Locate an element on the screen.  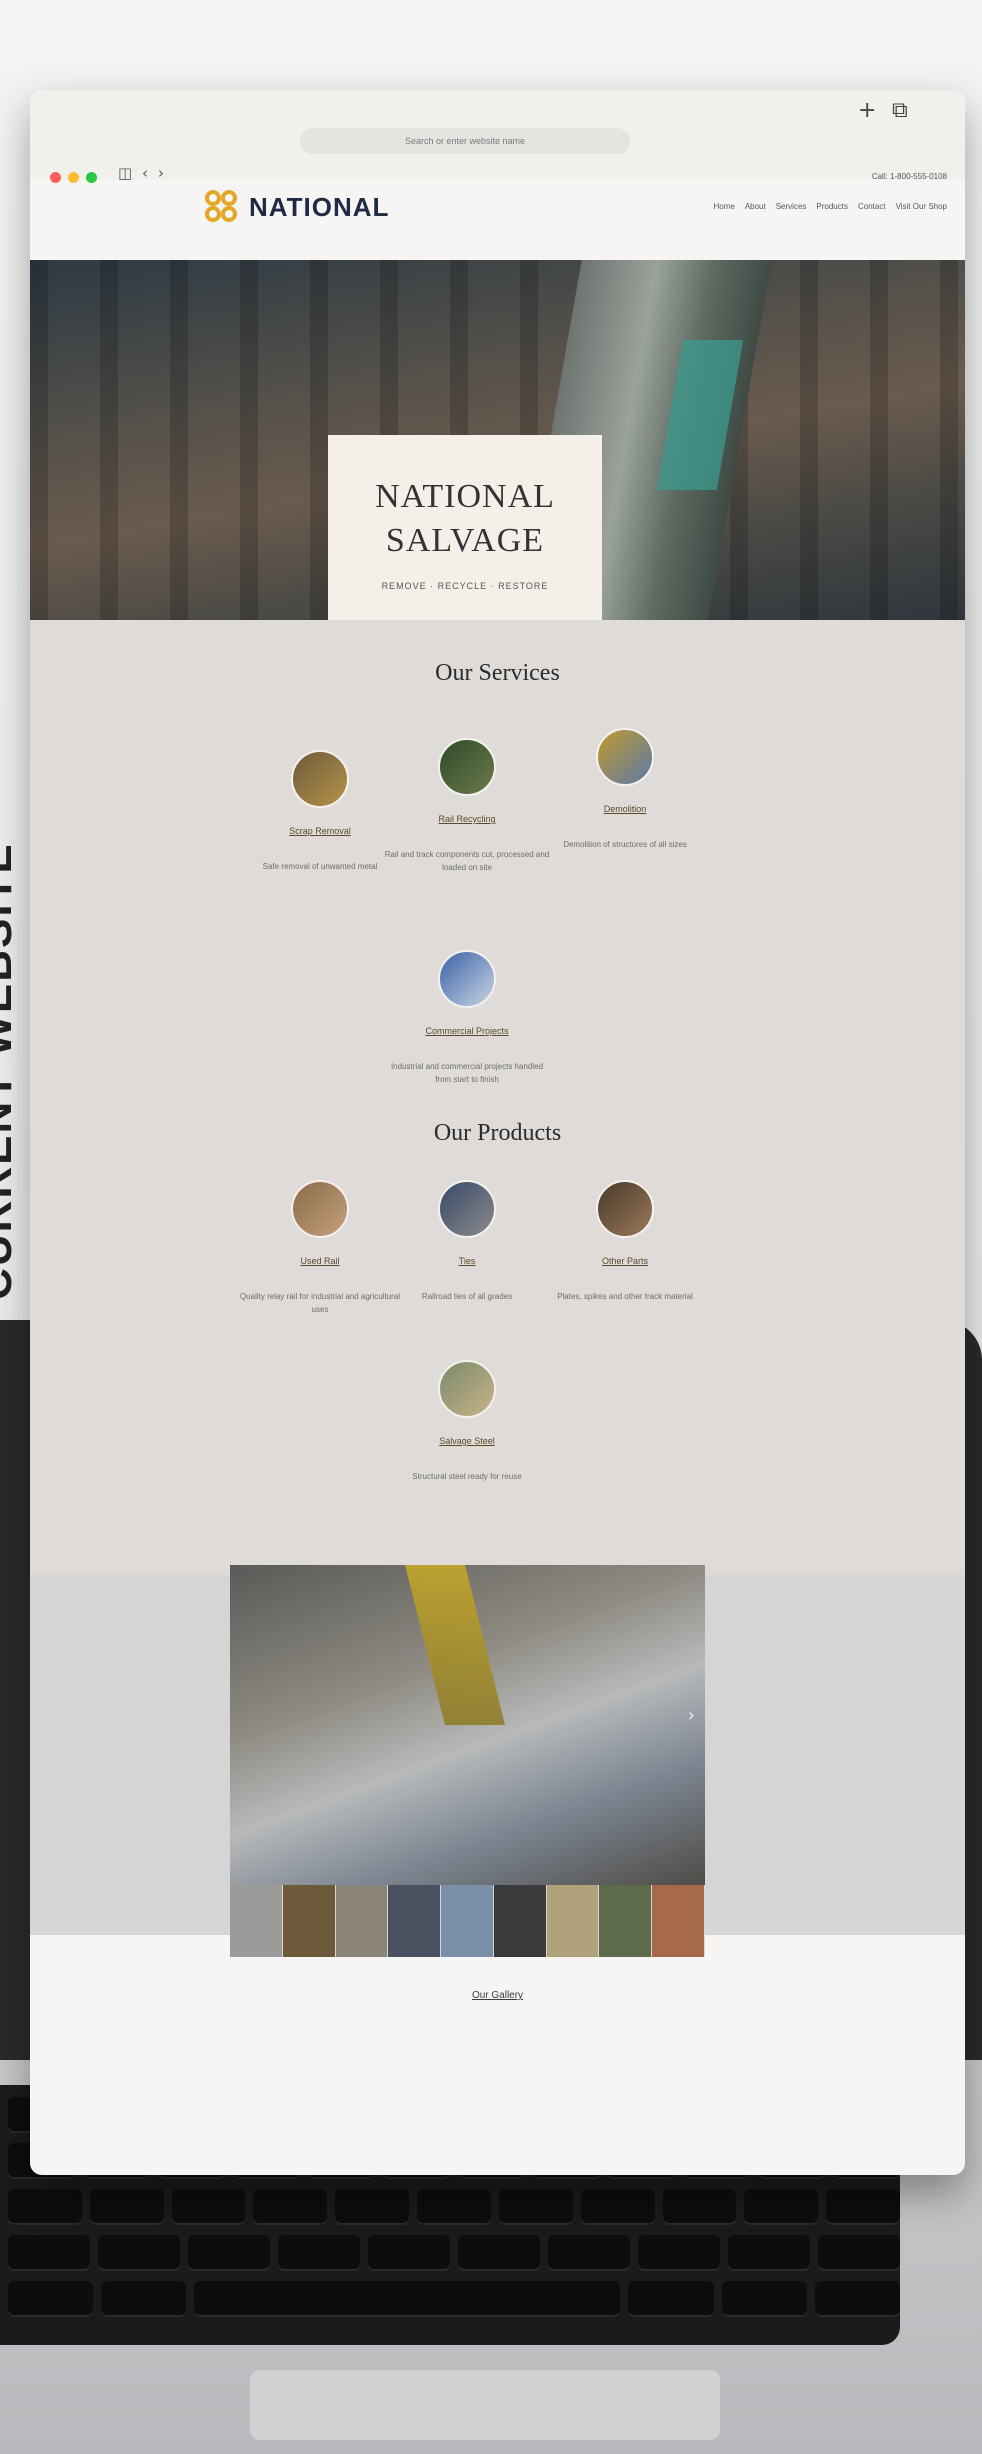
product-link: Salvage Steel is located at coordinates (467, 1441).